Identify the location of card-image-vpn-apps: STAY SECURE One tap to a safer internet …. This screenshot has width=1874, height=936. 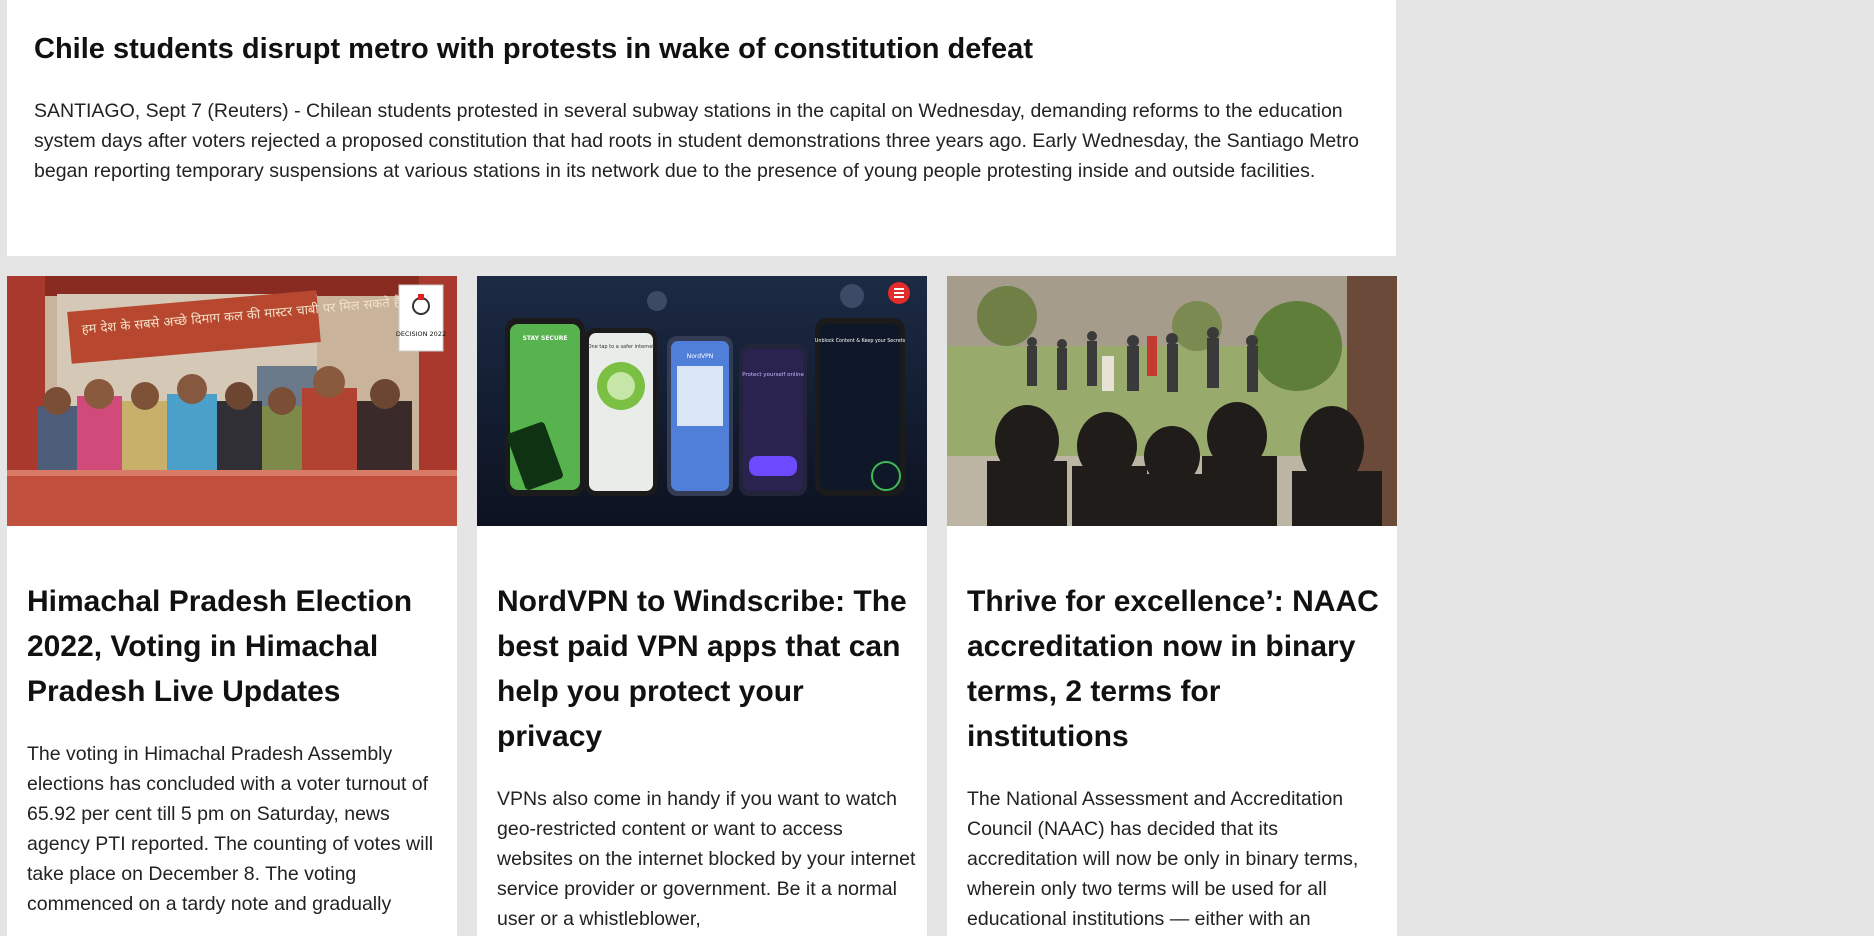
(702, 401).